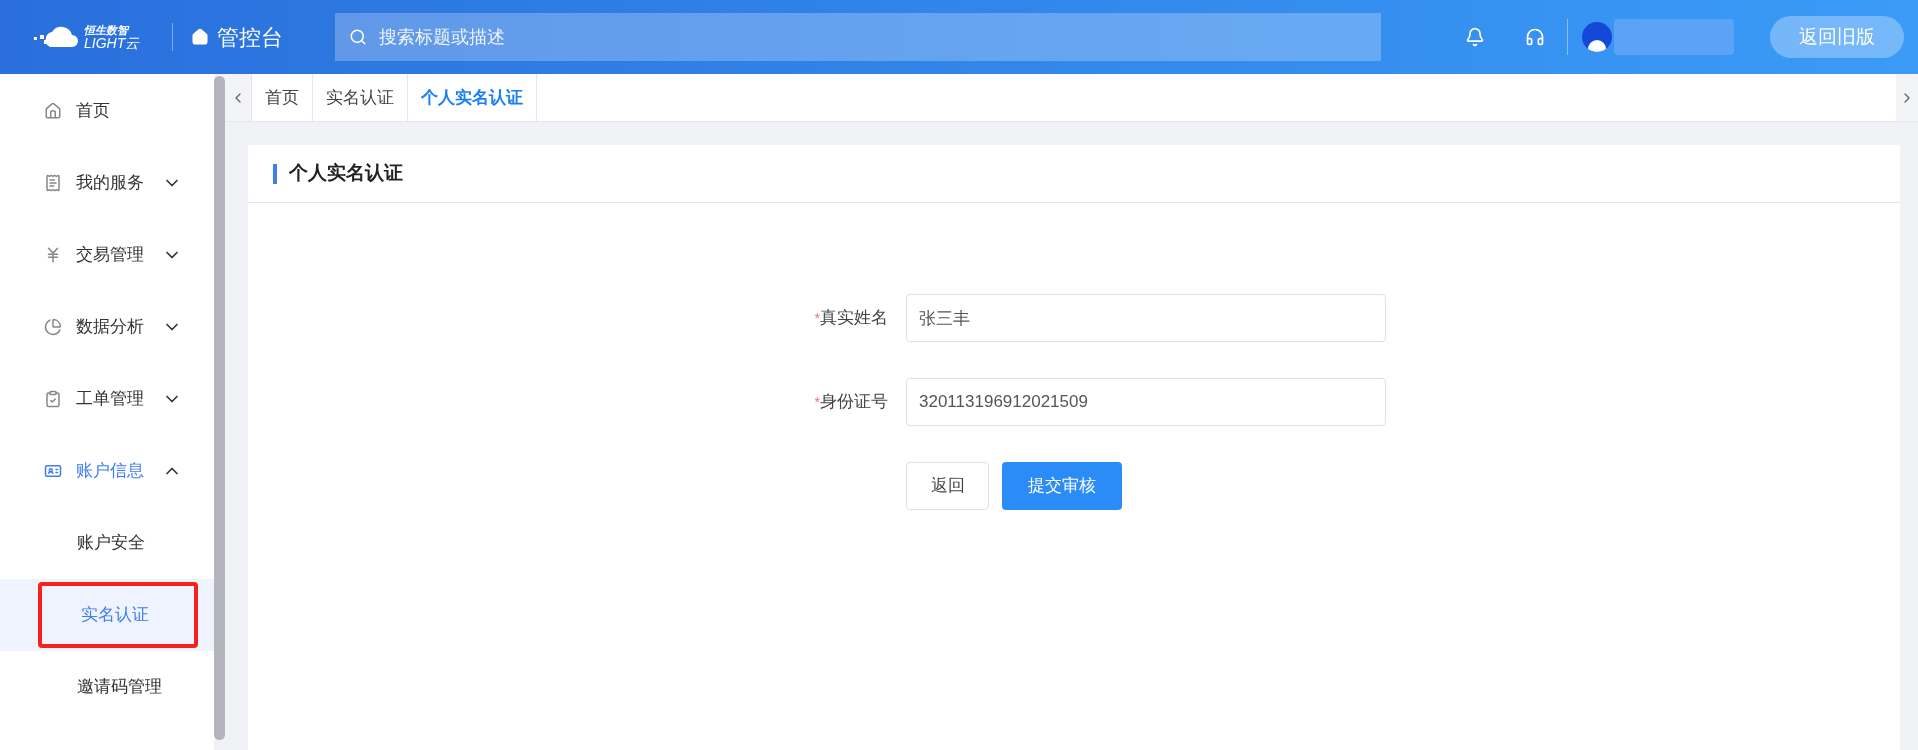 This screenshot has height=750, width=1918. Describe the element at coordinates (250, 37) in the screenshot. I see `console-title: 管控台` at that location.